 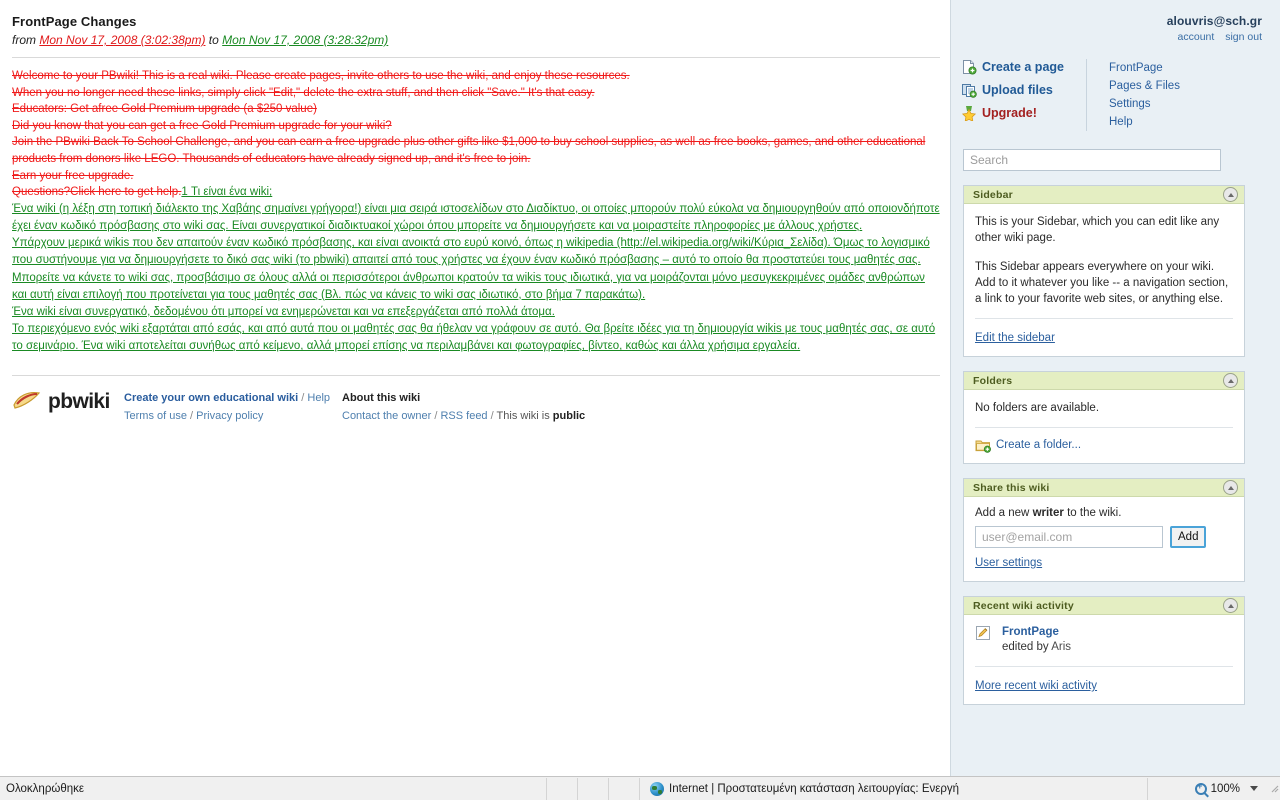 What do you see at coordinates (24, 40) in the screenshot?
I see `revision-from-label: from` at bounding box center [24, 40].